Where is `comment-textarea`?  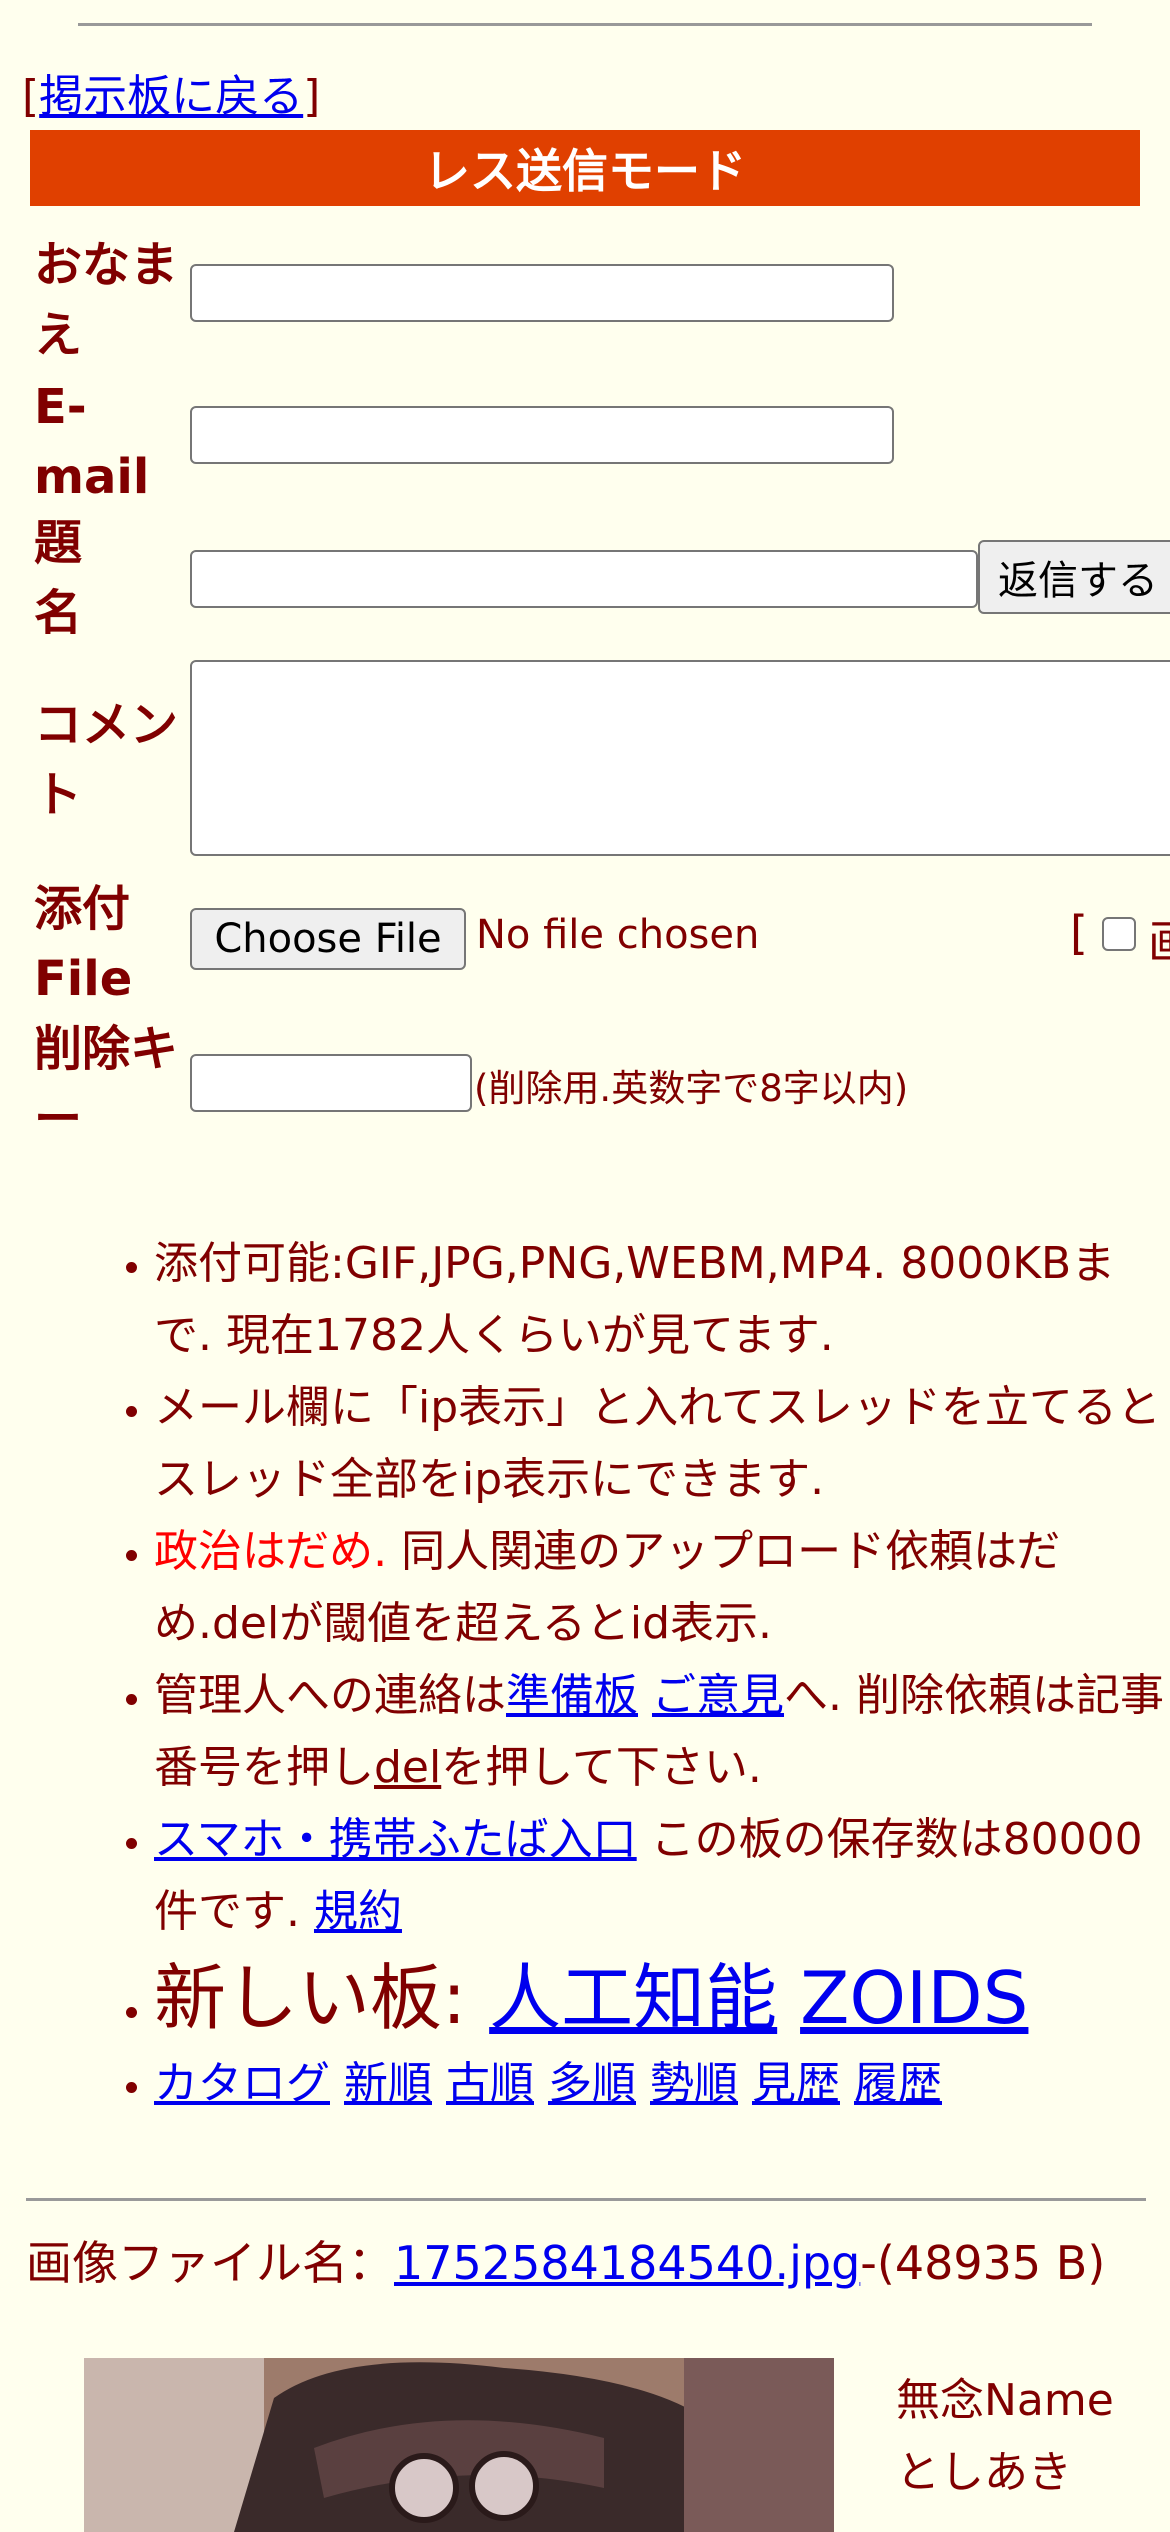 comment-textarea is located at coordinates (680, 758).